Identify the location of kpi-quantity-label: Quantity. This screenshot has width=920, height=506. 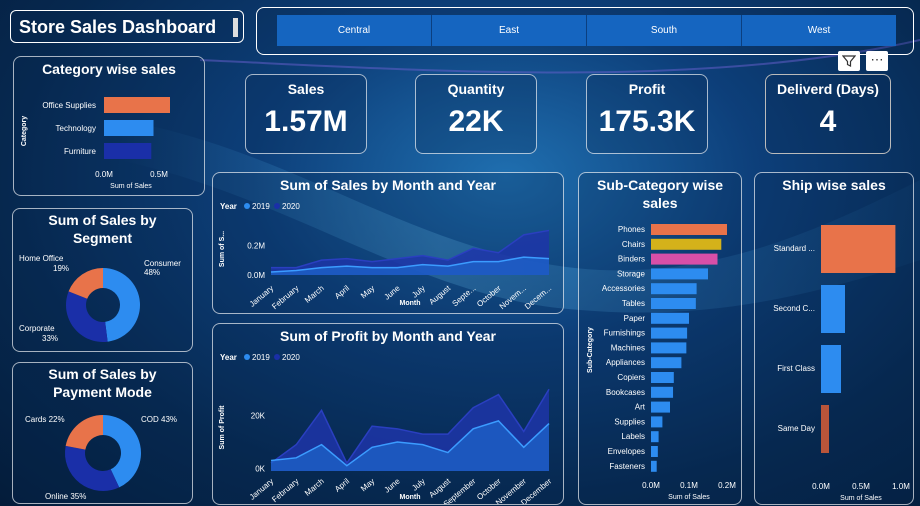
(476, 89).